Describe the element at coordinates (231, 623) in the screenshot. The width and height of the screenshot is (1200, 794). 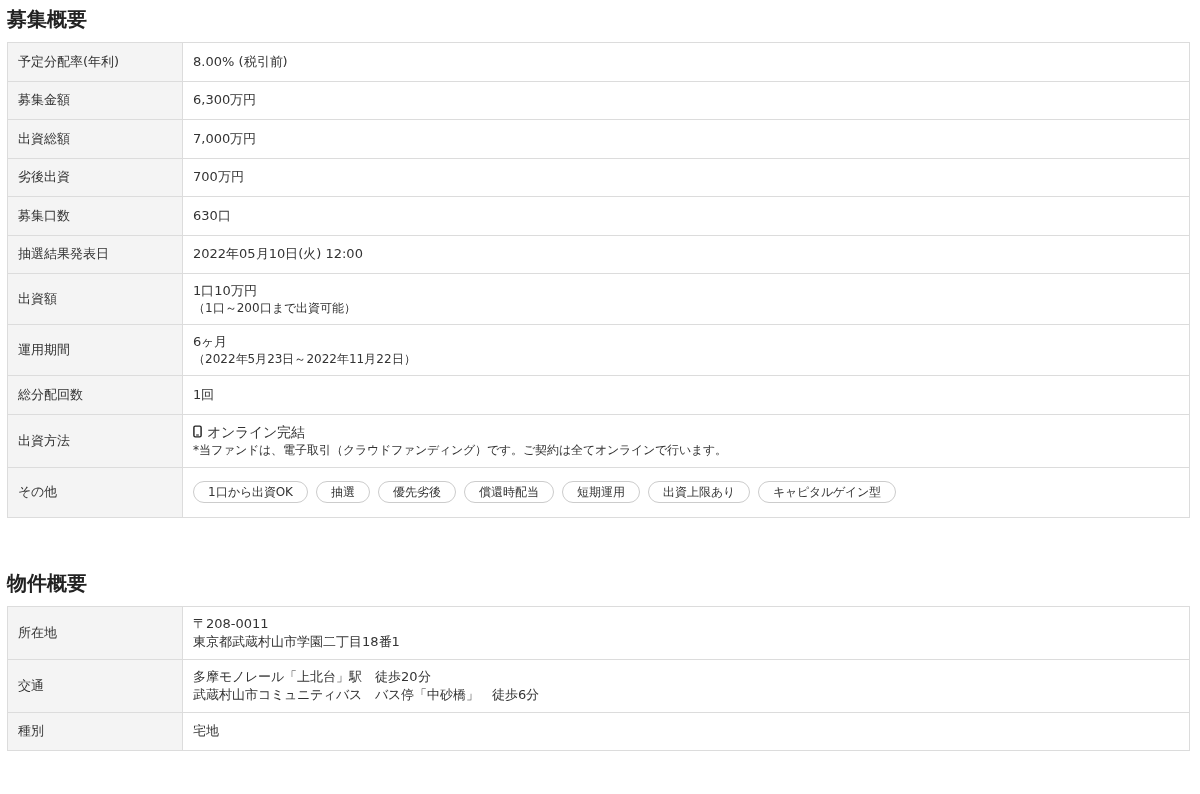
I see `row-value: 〒208-0011` at that location.